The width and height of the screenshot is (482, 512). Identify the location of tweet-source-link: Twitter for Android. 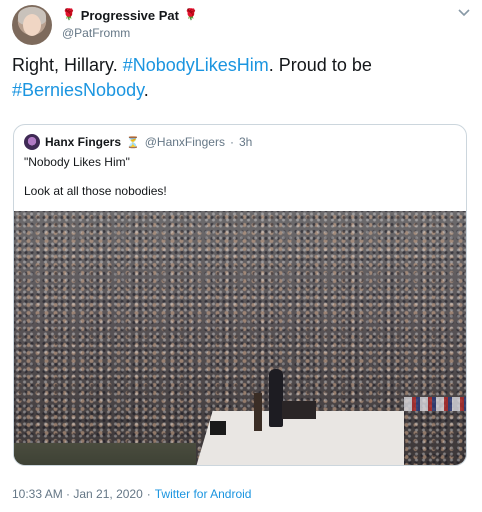
(203, 494).